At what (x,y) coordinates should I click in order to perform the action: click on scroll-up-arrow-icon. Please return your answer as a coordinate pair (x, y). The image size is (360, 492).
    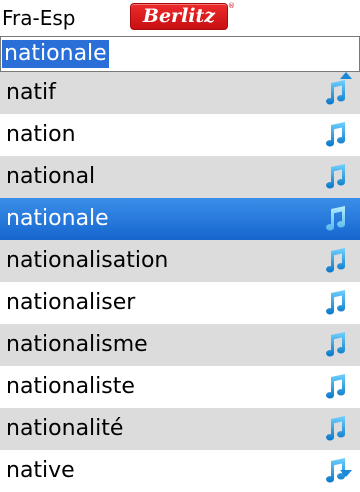
    Looking at the image, I should click on (346, 75).